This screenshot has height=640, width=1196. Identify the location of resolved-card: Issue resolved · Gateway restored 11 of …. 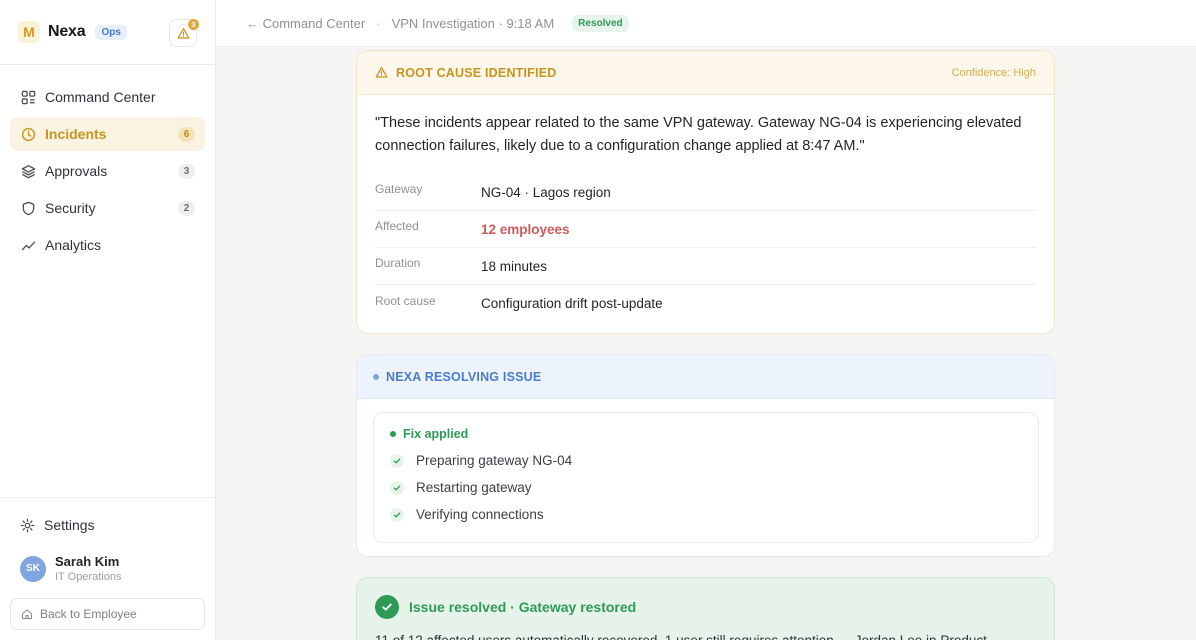
(705, 608).